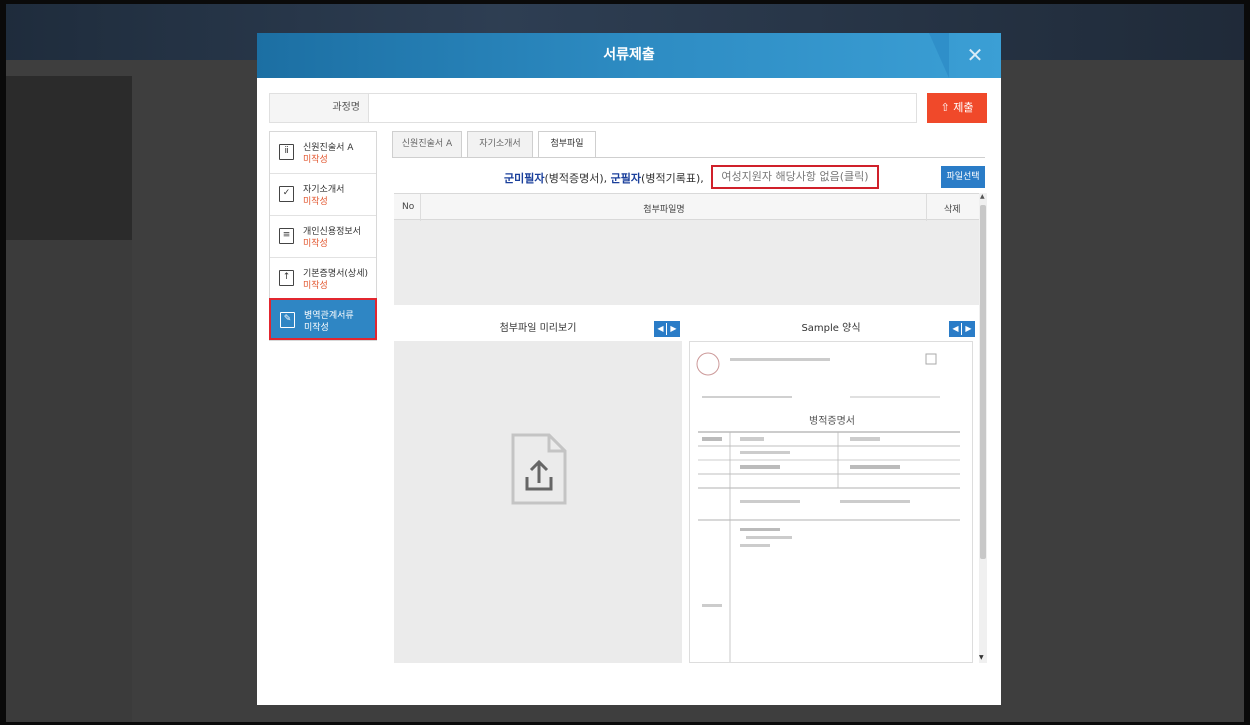 The image size is (1250, 725). What do you see at coordinates (286, 278) in the screenshot?
I see `upload-icon: ↑` at bounding box center [286, 278].